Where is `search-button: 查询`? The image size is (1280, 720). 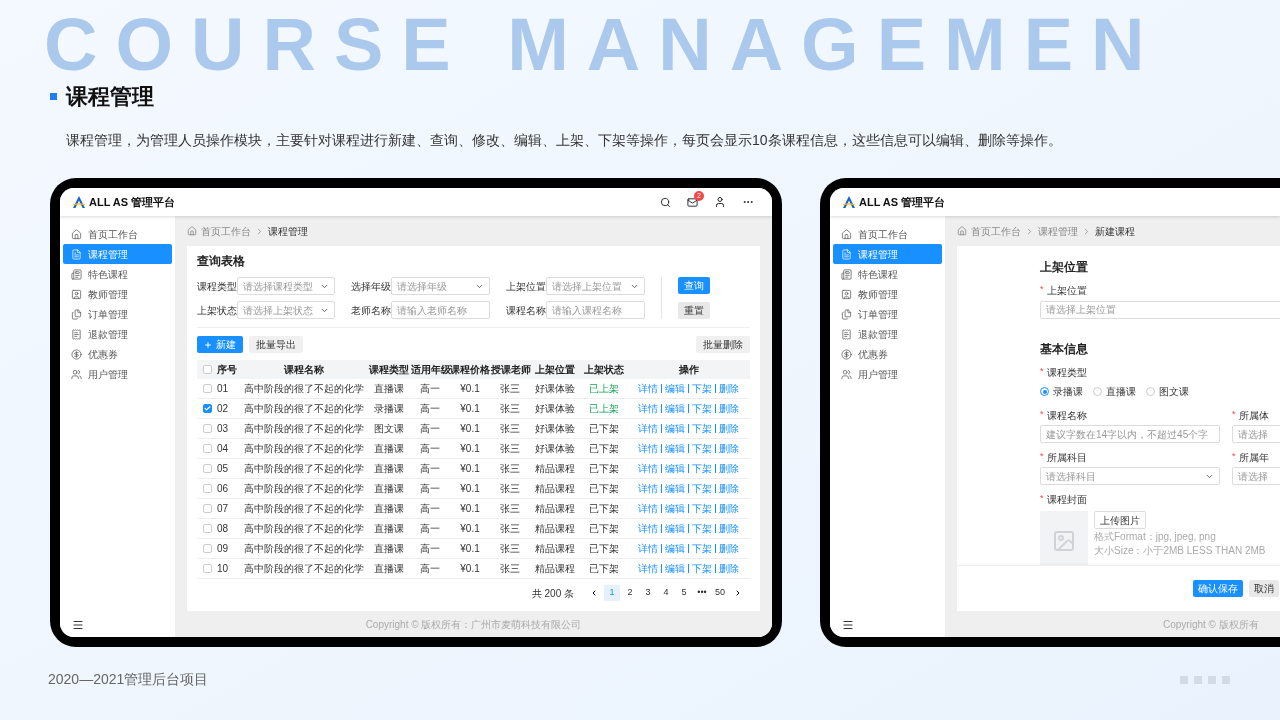
search-button: 查询 is located at coordinates (694, 285).